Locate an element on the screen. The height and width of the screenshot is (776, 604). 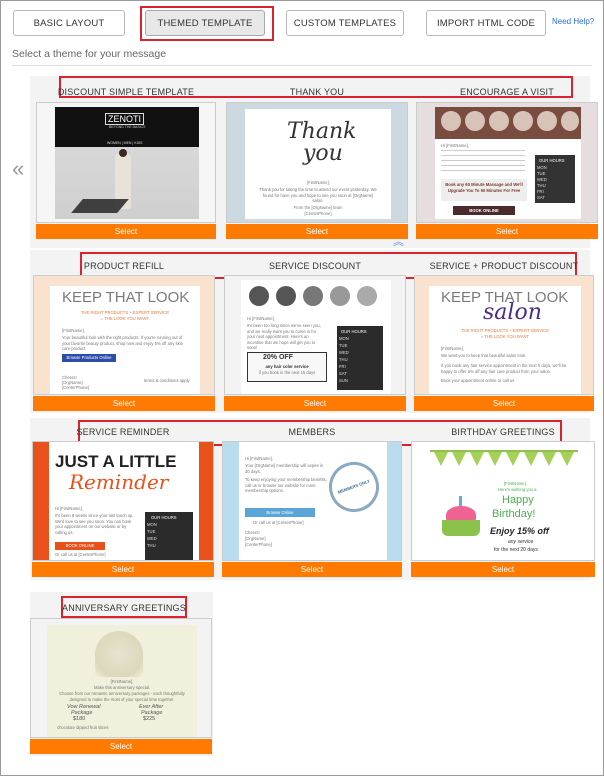
select-button-members: Select is located at coordinates (312, 569).